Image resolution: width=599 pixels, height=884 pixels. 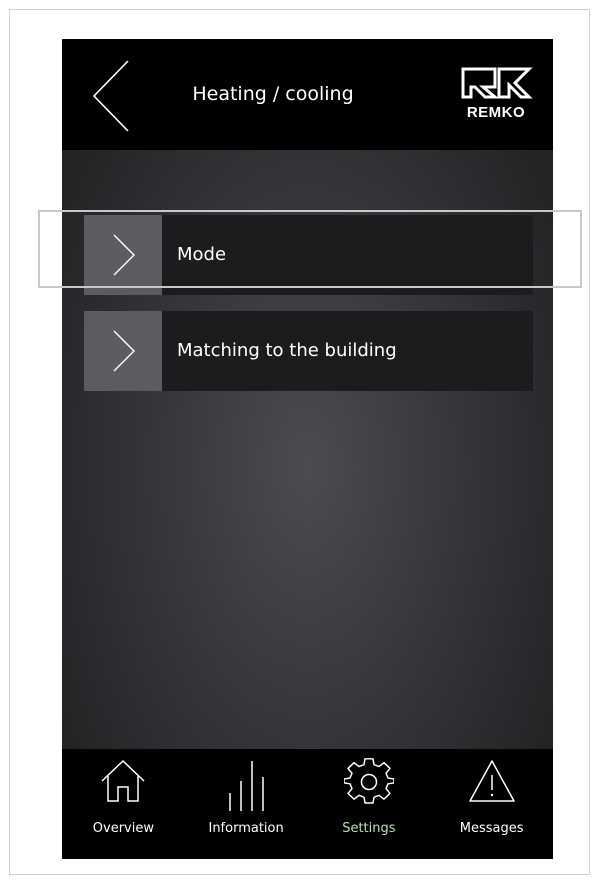 I want to click on nav-item-information: Information, so click(x=246, y=804).